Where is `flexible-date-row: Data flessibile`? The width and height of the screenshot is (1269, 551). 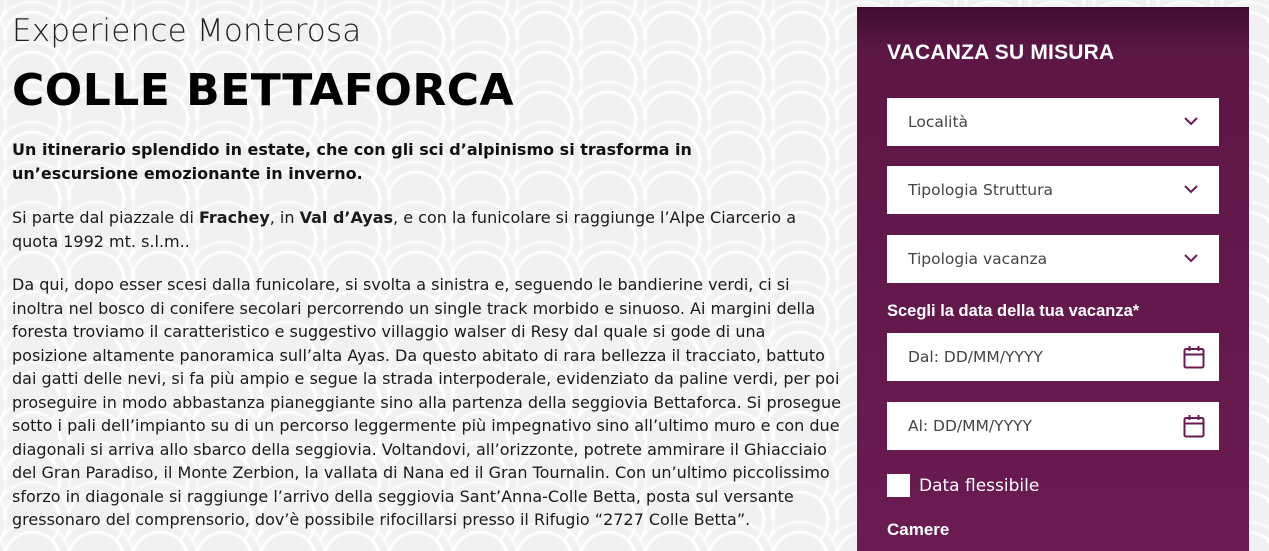 flexible-date-row: Data flessibile is located at coordinates (1053, 485).